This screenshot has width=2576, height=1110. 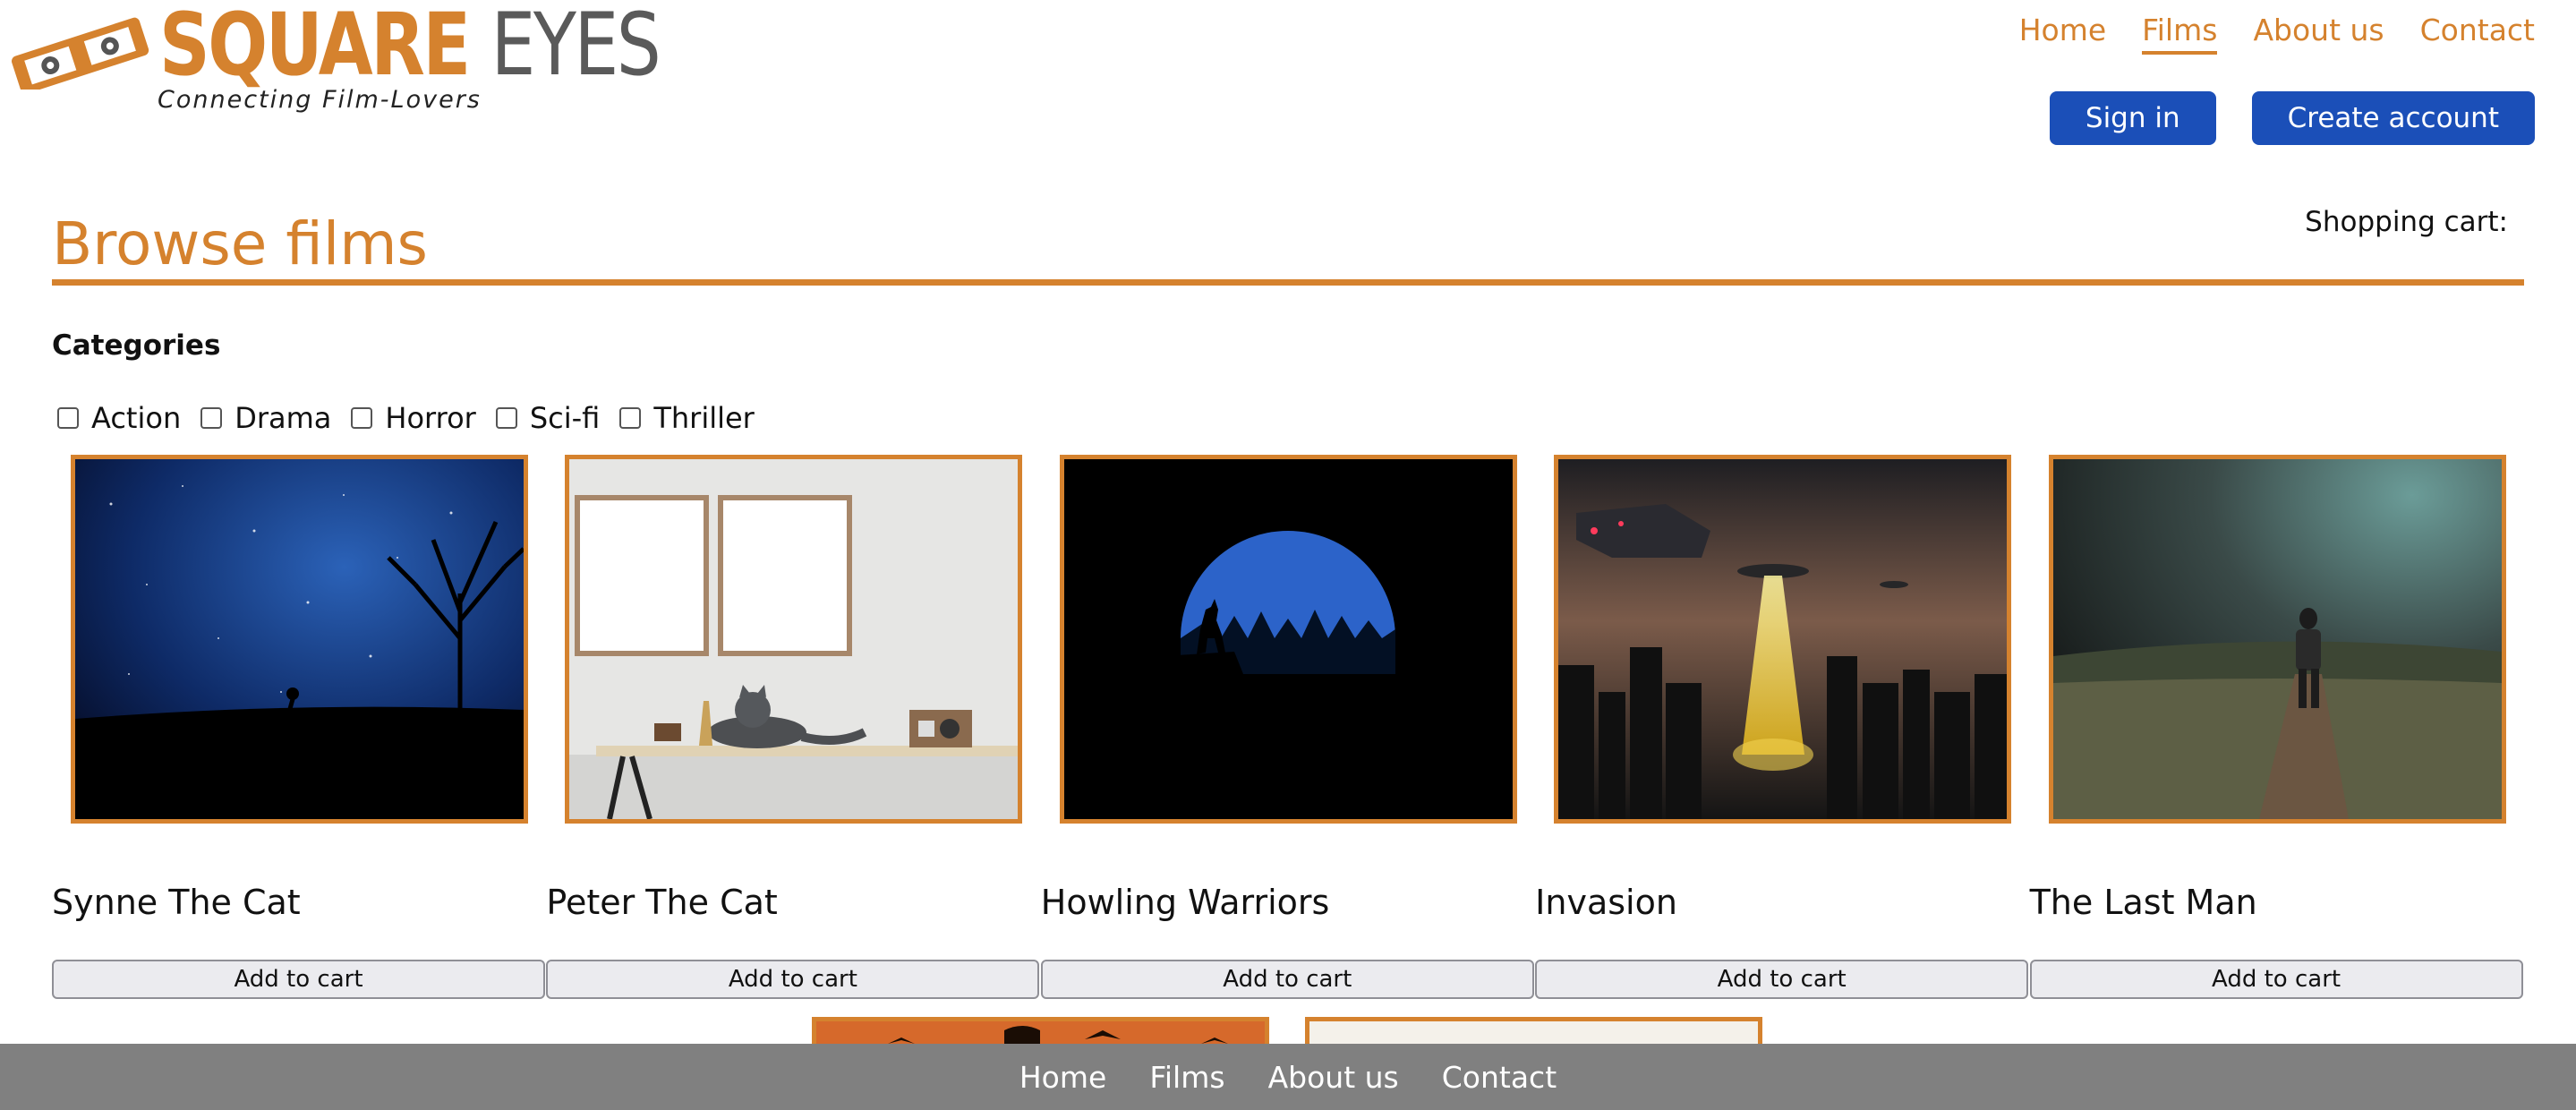 What do you see at coordinates (176, 902) in the screenshot?
I see `film-title: Synne The Cat` at bounding box center [176, 902].